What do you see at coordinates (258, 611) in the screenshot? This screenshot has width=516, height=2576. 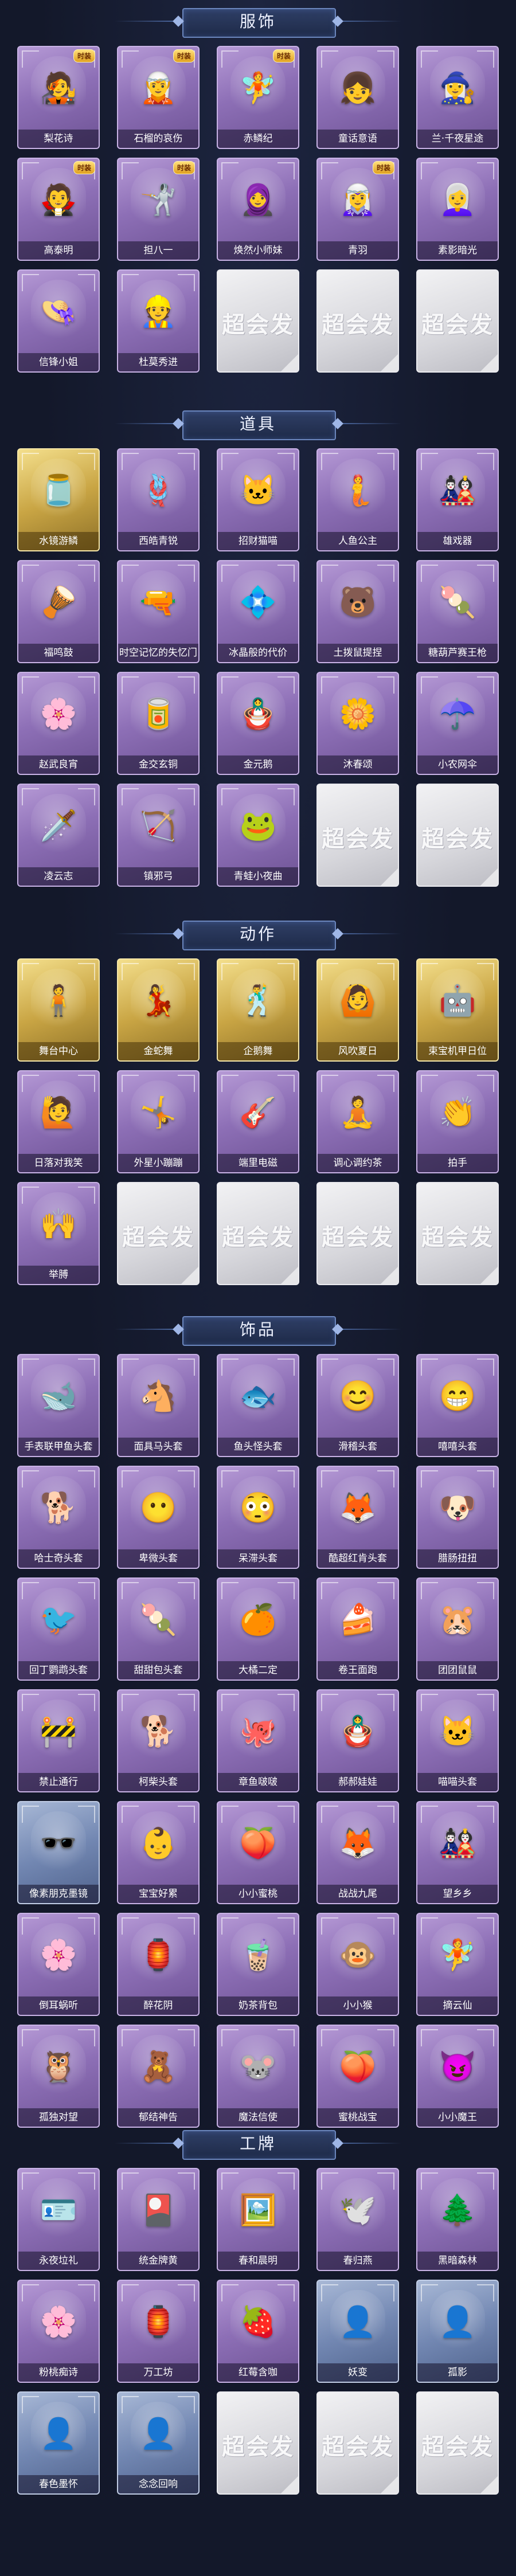 I see `item-card: 💠 冰晶般的代价` at bounding box center [258, 611].